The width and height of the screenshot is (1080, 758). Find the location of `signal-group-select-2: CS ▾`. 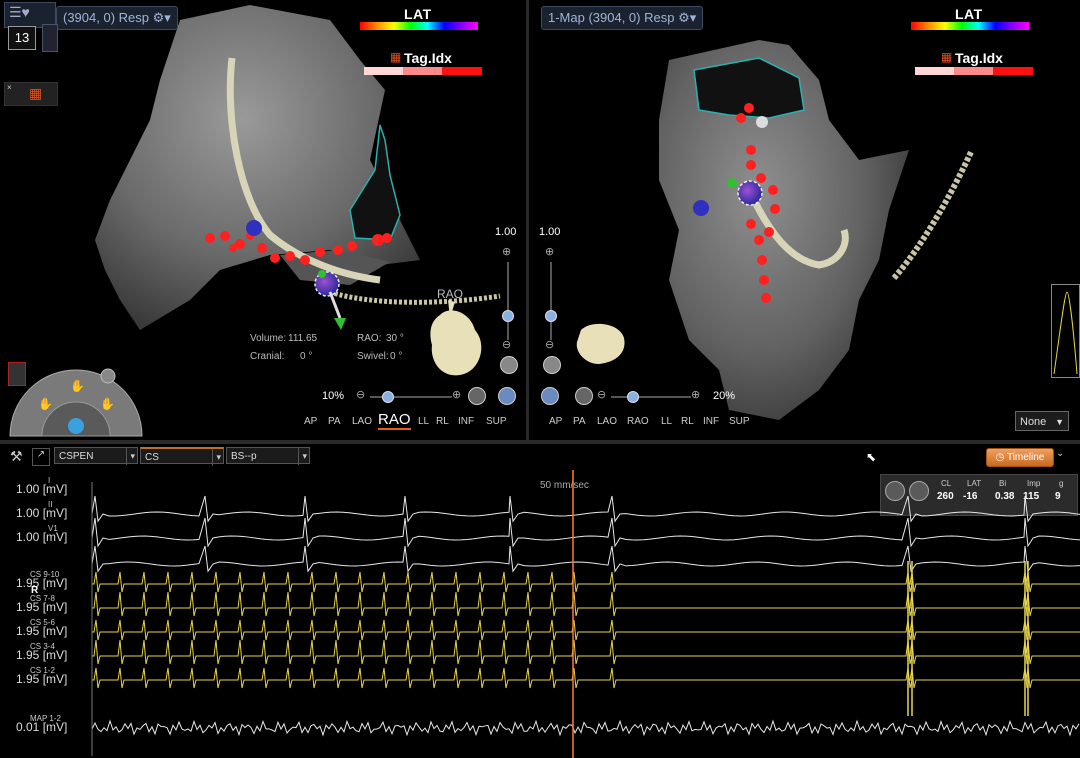

signal-group-select-2: CS ▾ is located at coordinates (182, 456).